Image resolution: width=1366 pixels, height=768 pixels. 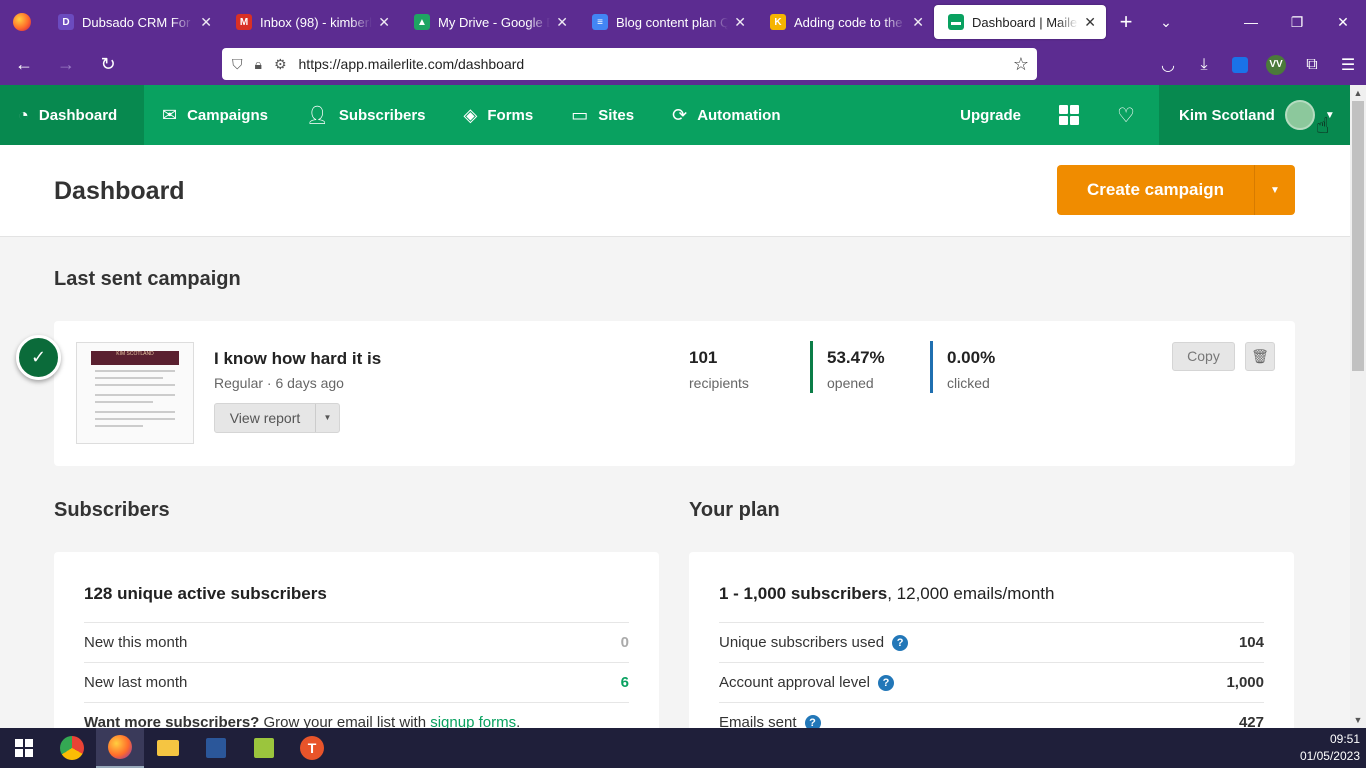 I want to click on list-item: Account approval level? 1,000, so click(x=991, y=682).